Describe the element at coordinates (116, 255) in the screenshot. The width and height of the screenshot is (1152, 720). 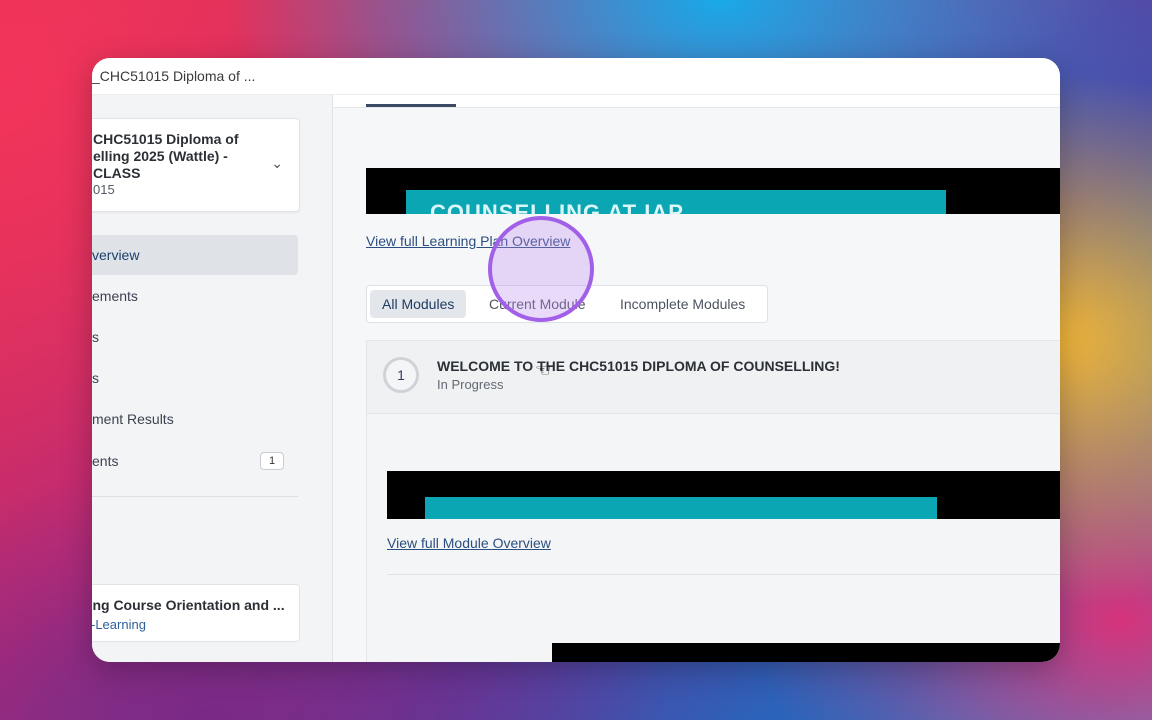
I see `sidebar-item-label: verview` at that location.